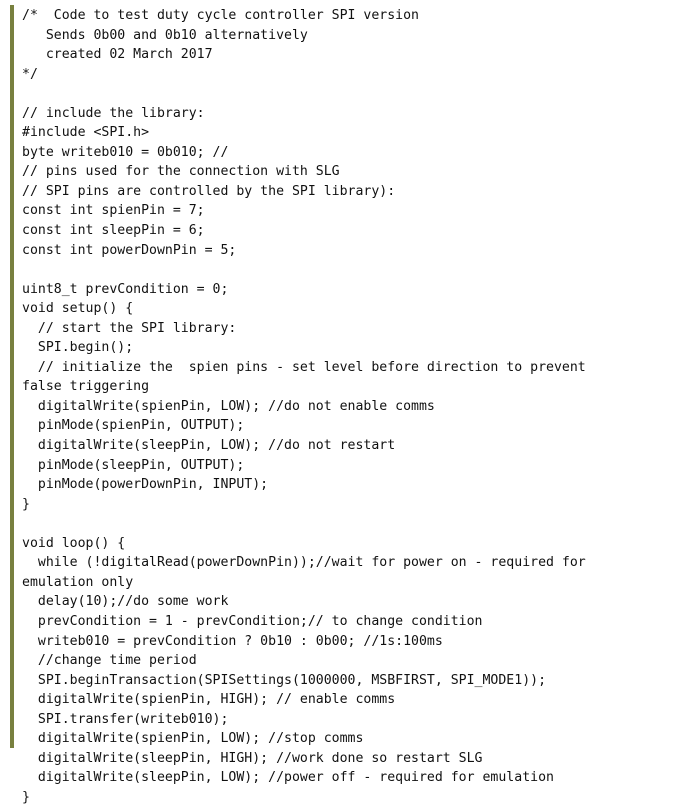 The height and width of the screenshot is (807, 688). Describe the element at coordinates (129, 250) in the screenshot. I see `code-line: const int powerDownPin = 5;` at that location.